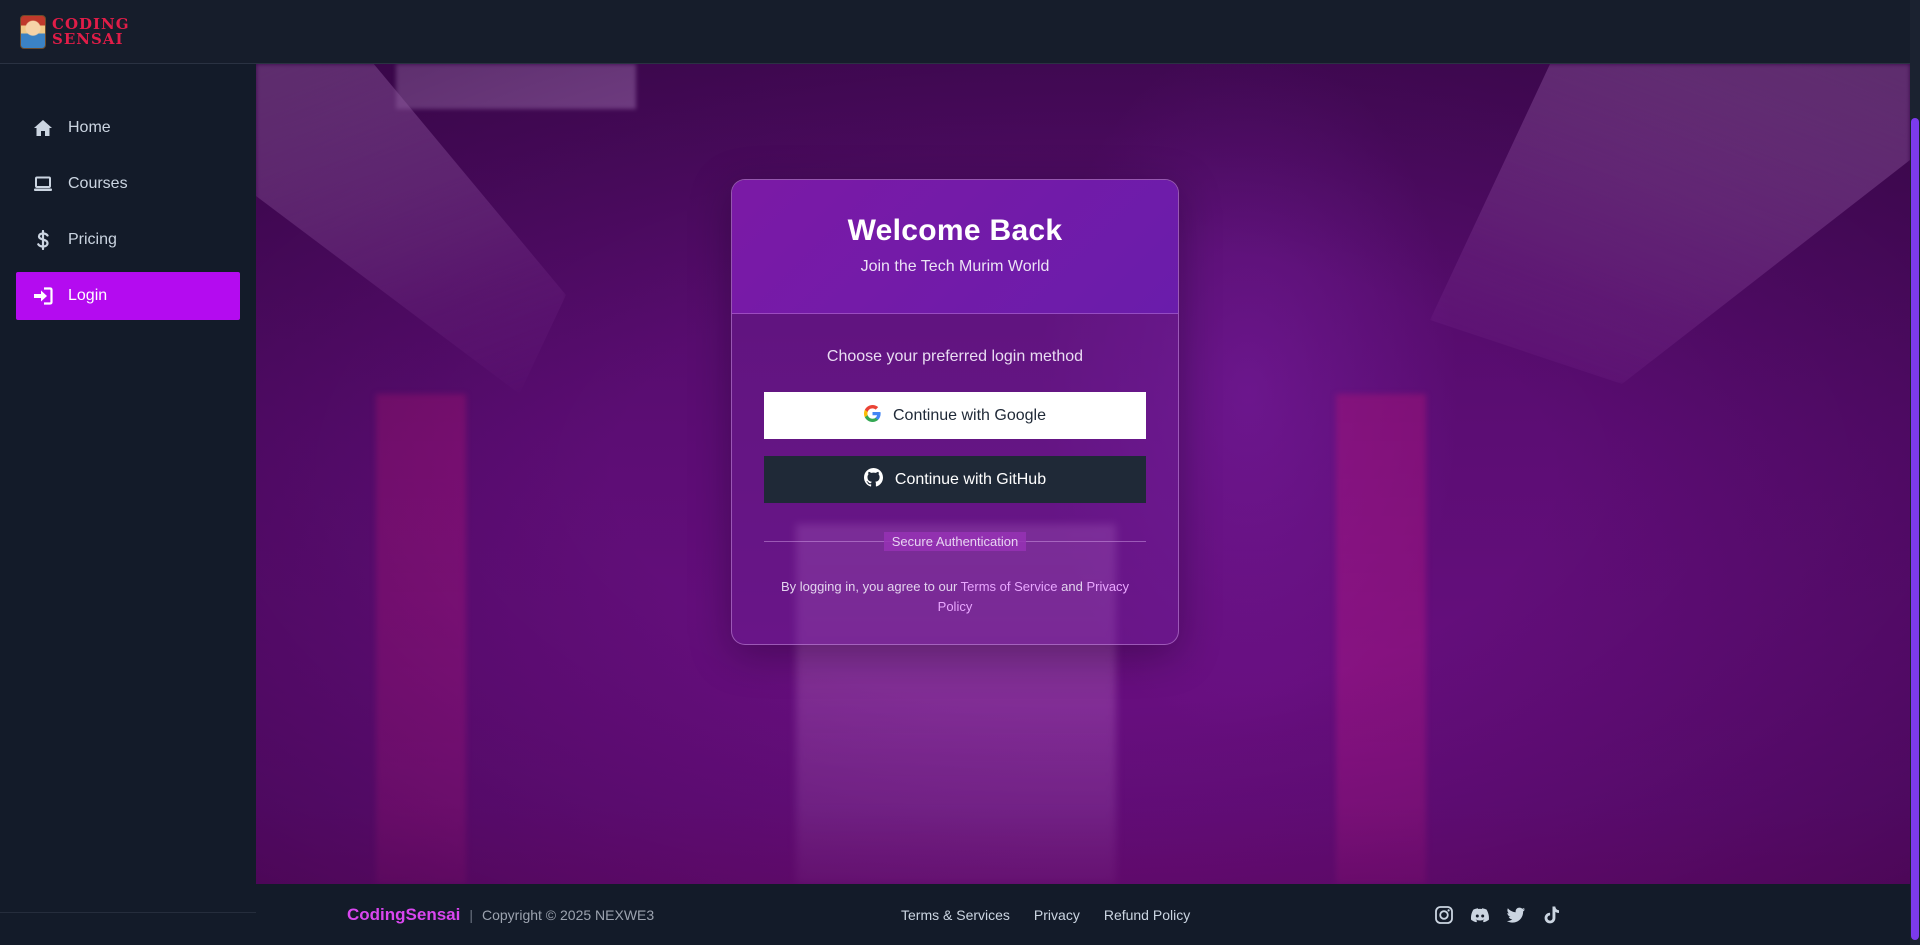 This screenshot has width=1920, height=945. What do you see at coordinates (955, 32) in the screenshot?
I see `top-header: Coding Sensai` at bounding box center [955, 32].